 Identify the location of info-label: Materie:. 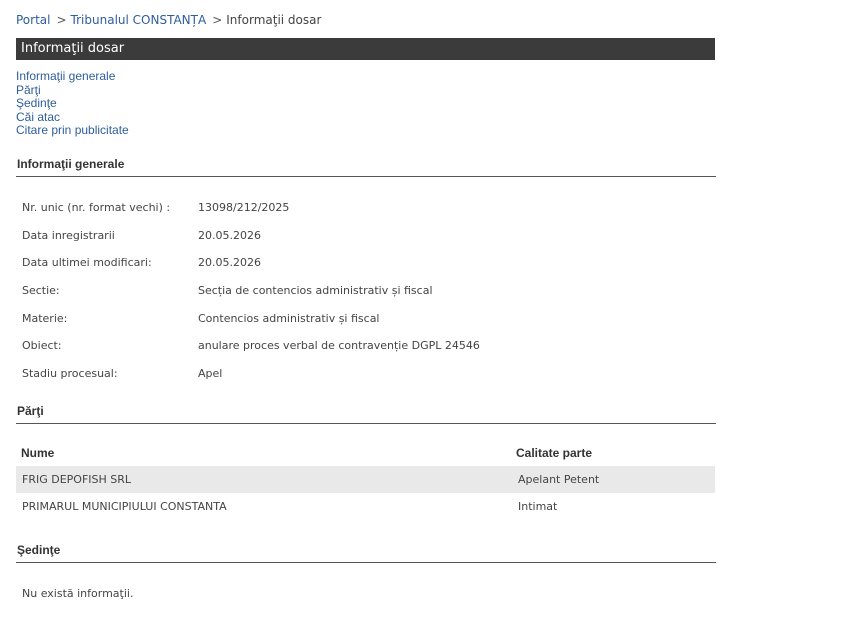
(45, 318).